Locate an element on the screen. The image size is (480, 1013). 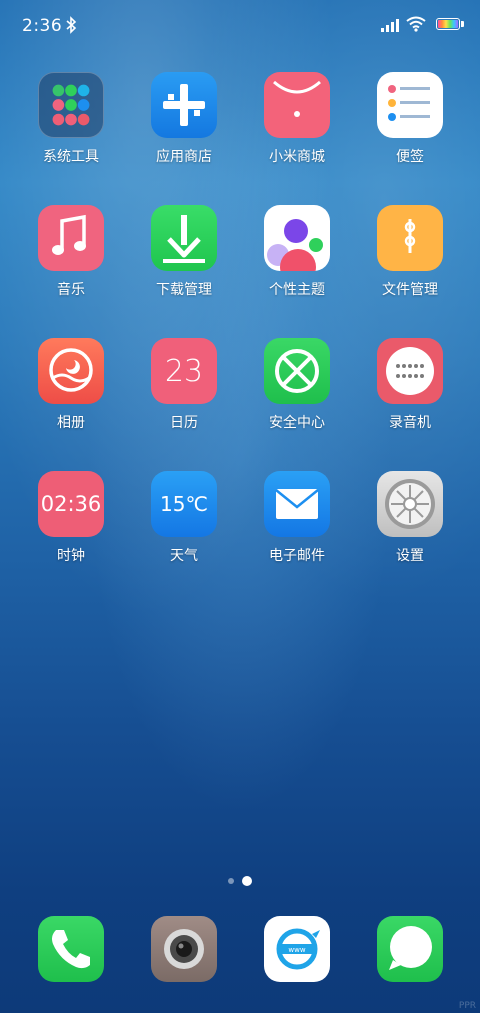
notes-icon is located at coordinates (410, 105).